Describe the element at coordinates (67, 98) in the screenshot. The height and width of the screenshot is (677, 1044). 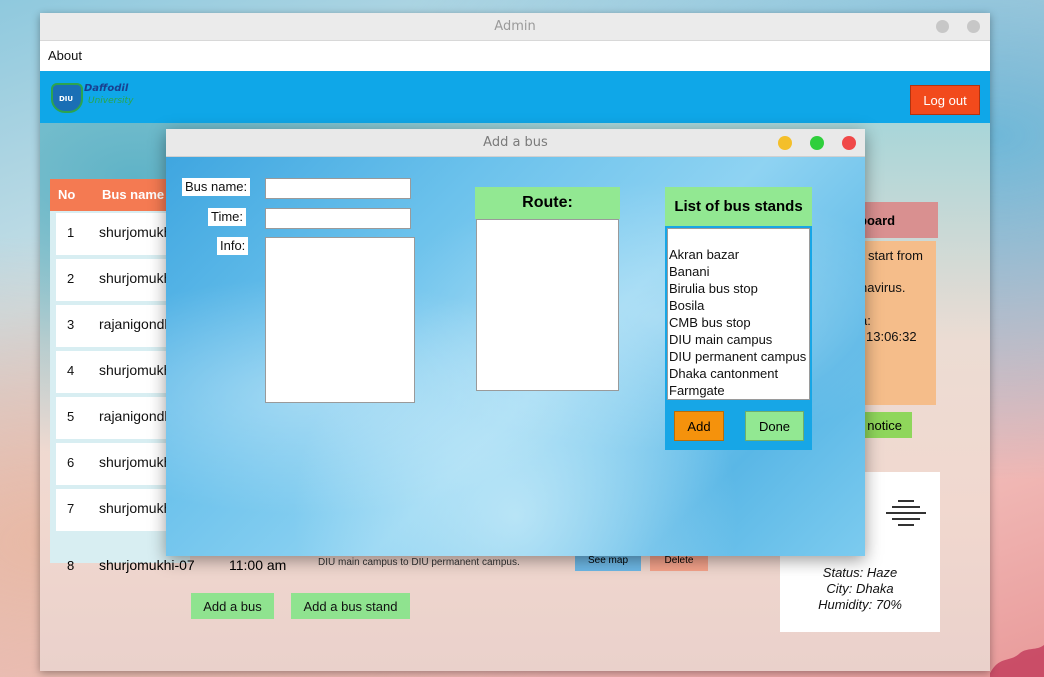
I see `logo-shield-icon: DIU` at that location.